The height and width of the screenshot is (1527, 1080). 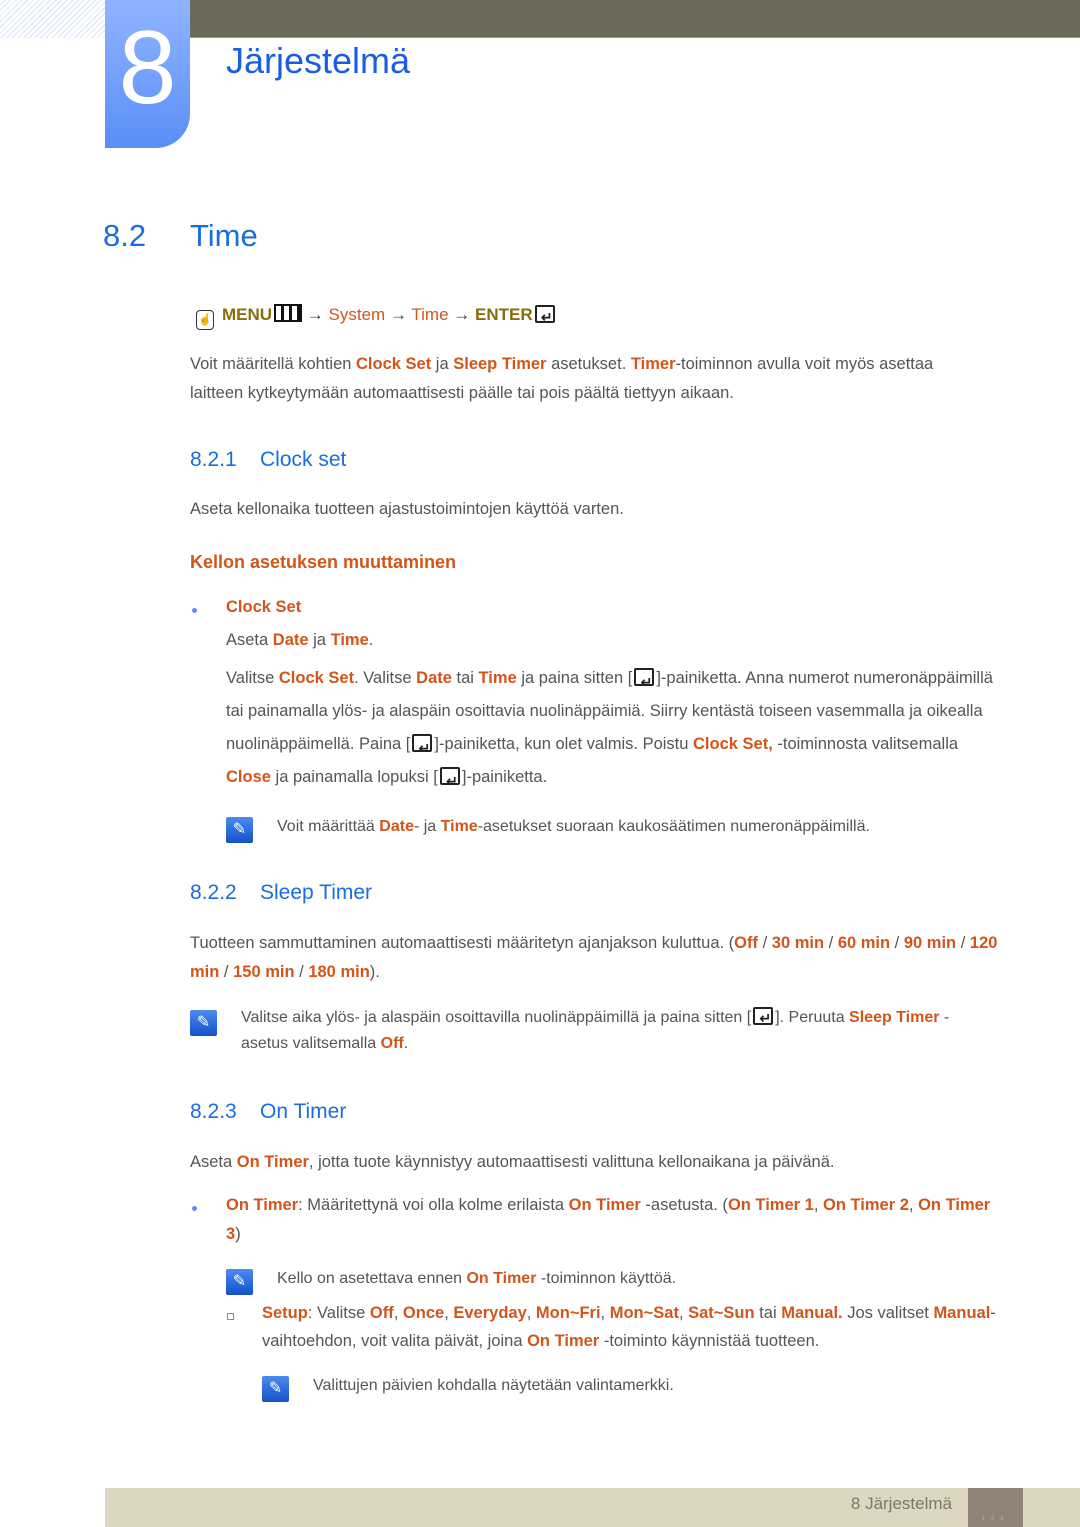 I want to click on square-bullet-icon, so click(x=230, y=1316).